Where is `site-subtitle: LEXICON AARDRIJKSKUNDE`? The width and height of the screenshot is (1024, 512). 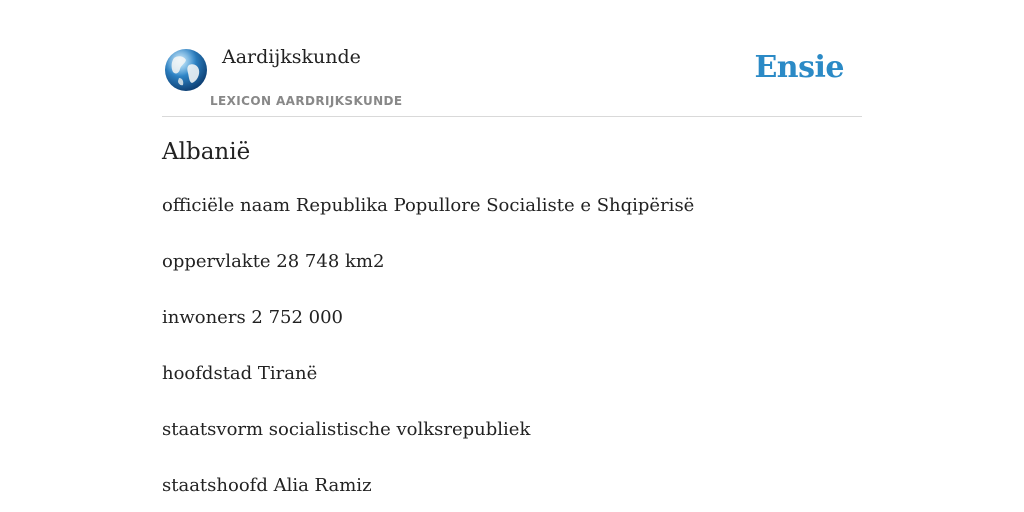 site-subtitle: LEXICON AARDRIJKSKUNDE is located at coordinates (306, 101).